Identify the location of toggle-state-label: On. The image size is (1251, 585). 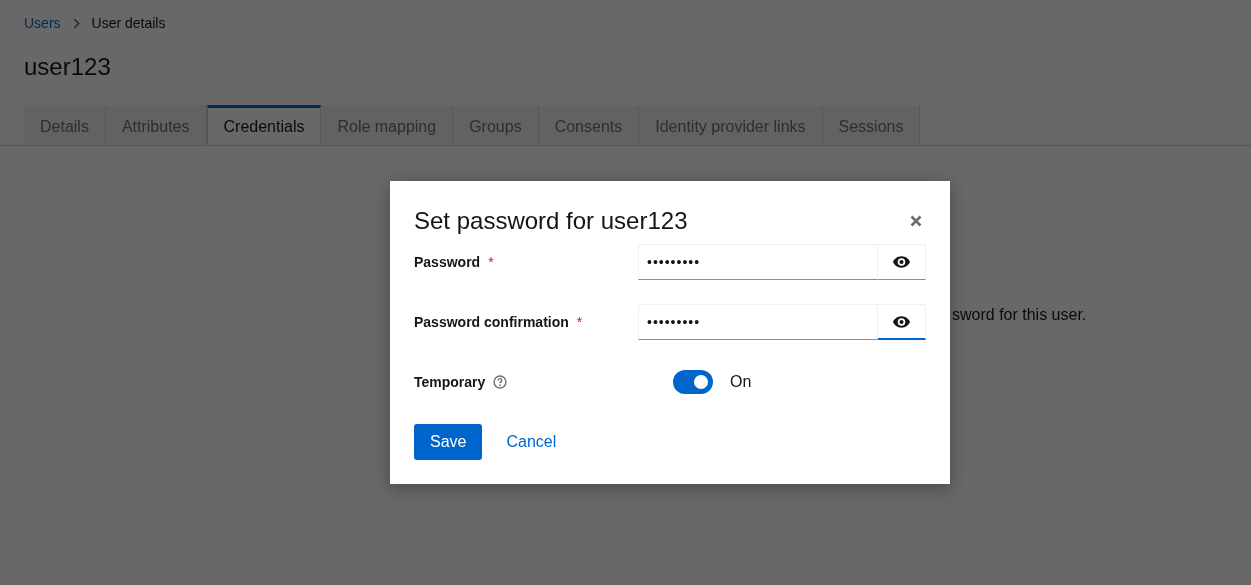
(741, 382).